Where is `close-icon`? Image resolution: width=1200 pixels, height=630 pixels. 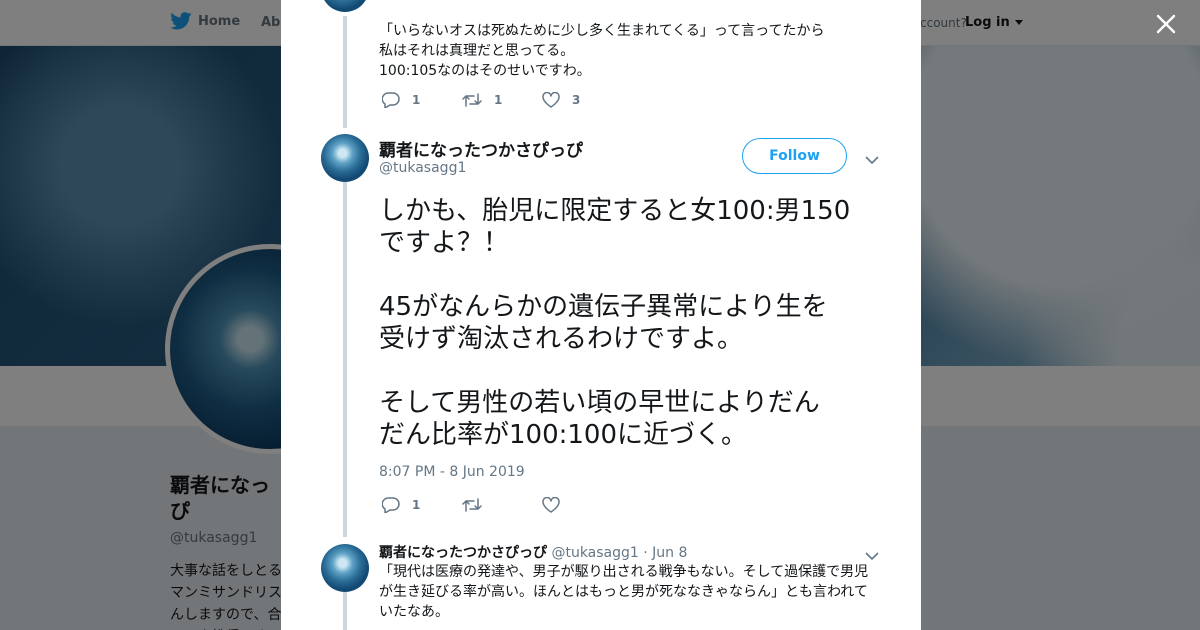 close-icon is located at coordinates (1166, 24).